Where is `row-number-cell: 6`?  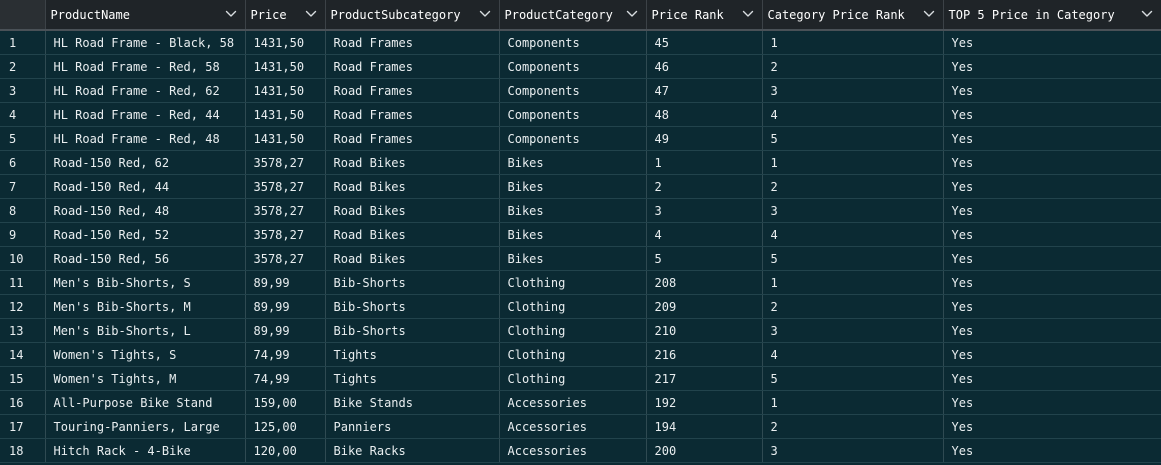 row-number-cell: 6 is located at coordinates (23, 162).